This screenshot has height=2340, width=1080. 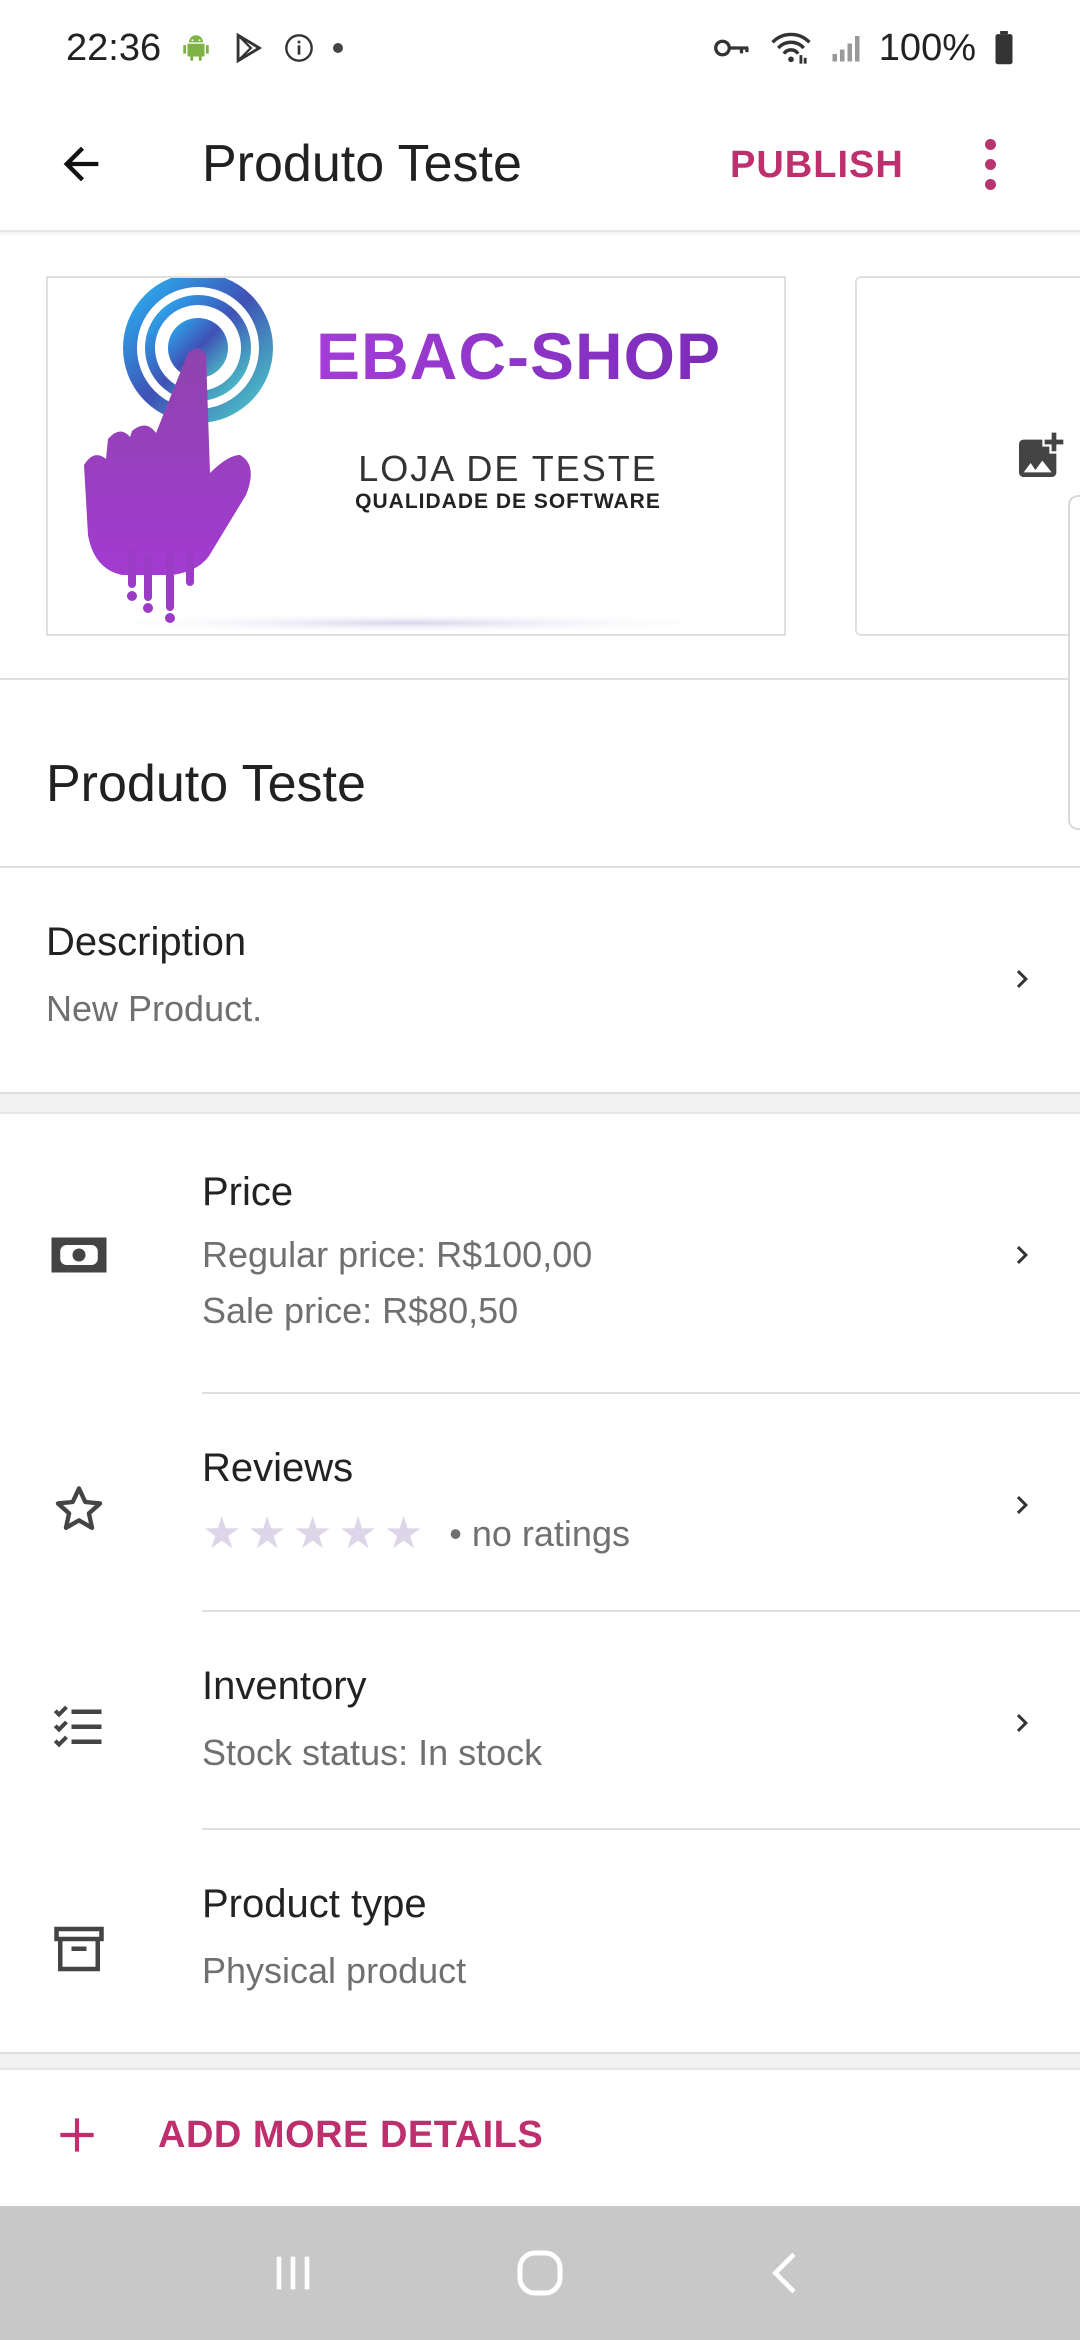 I want to click on add-more-details-label: ADD MORE DETAILS, so click(x=351, y=2135).